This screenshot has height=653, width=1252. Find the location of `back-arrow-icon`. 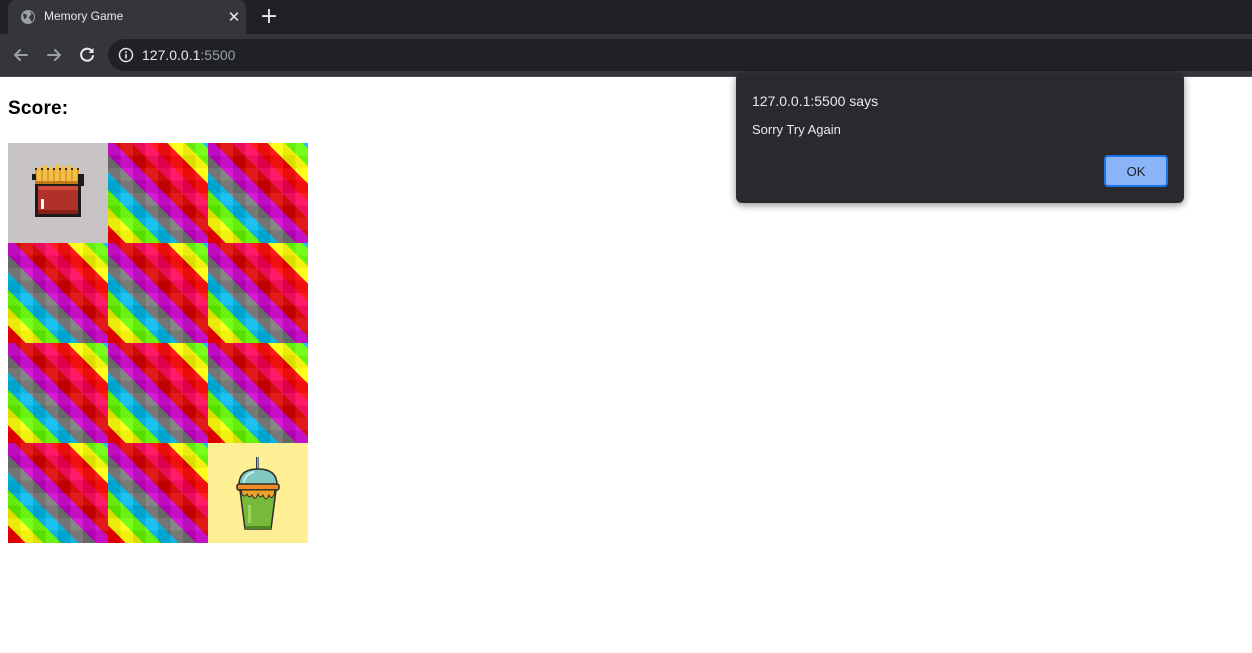

back-arrow-icon is located at coordinates (21, 55).